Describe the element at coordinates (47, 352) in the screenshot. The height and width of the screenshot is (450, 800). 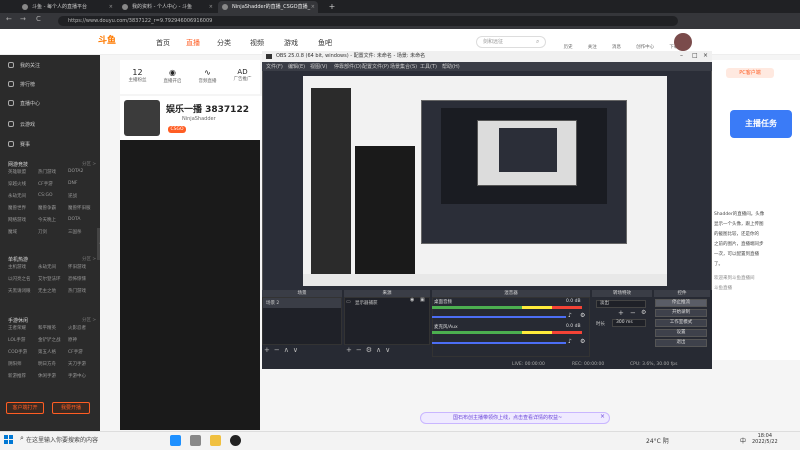
I see `category-link: 第五人格` at that location.